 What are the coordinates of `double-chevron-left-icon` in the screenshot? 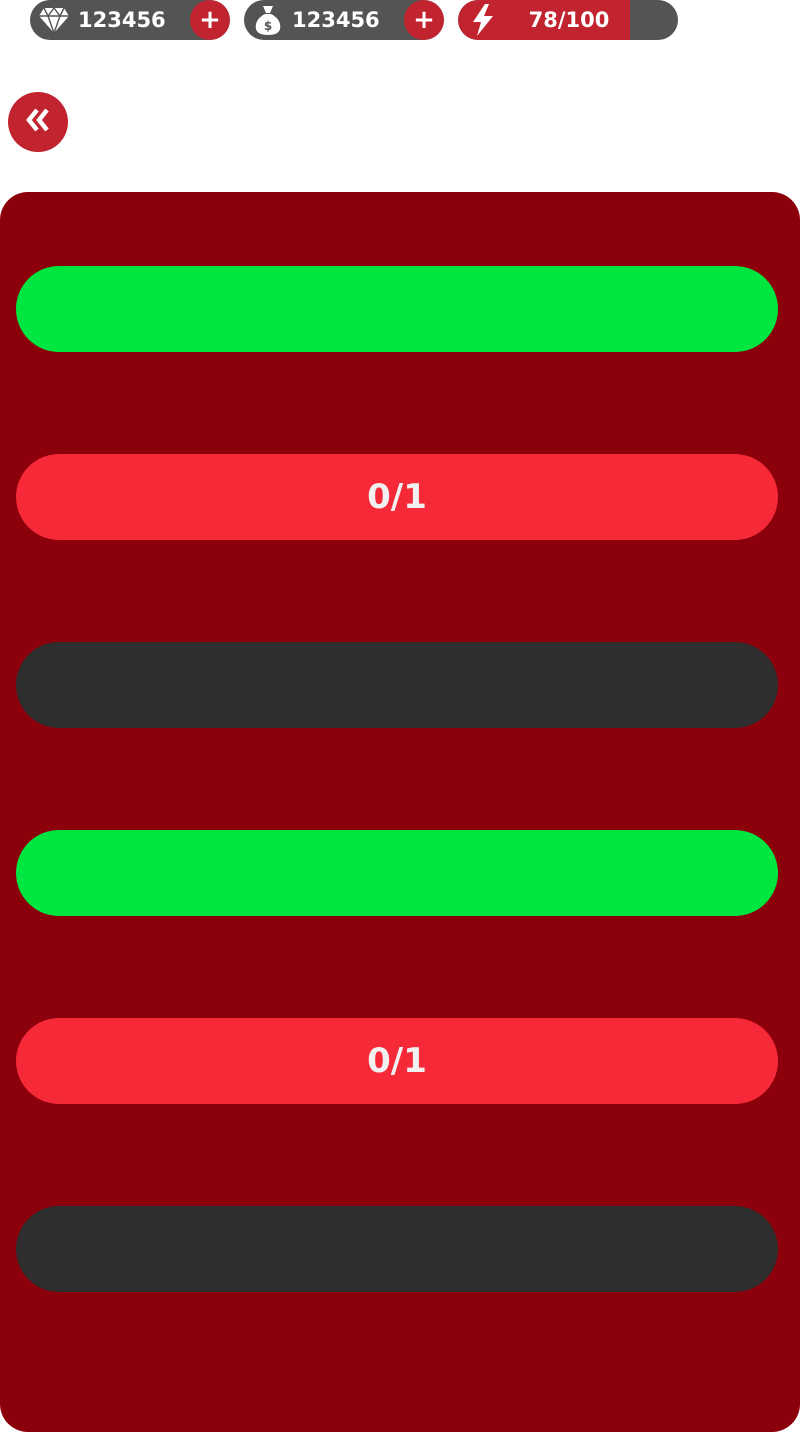 It's located at (38, 122).